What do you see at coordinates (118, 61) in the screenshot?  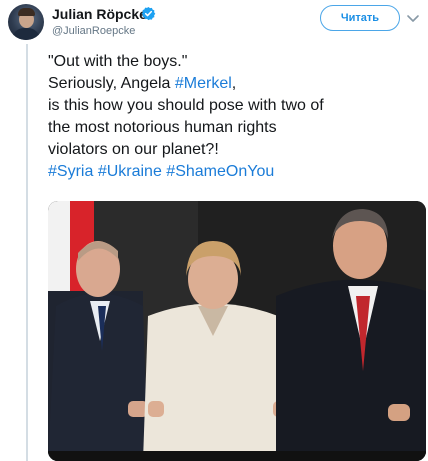 I see `tweet-line: "Out with the boys."` at bounding box center [118, 61].